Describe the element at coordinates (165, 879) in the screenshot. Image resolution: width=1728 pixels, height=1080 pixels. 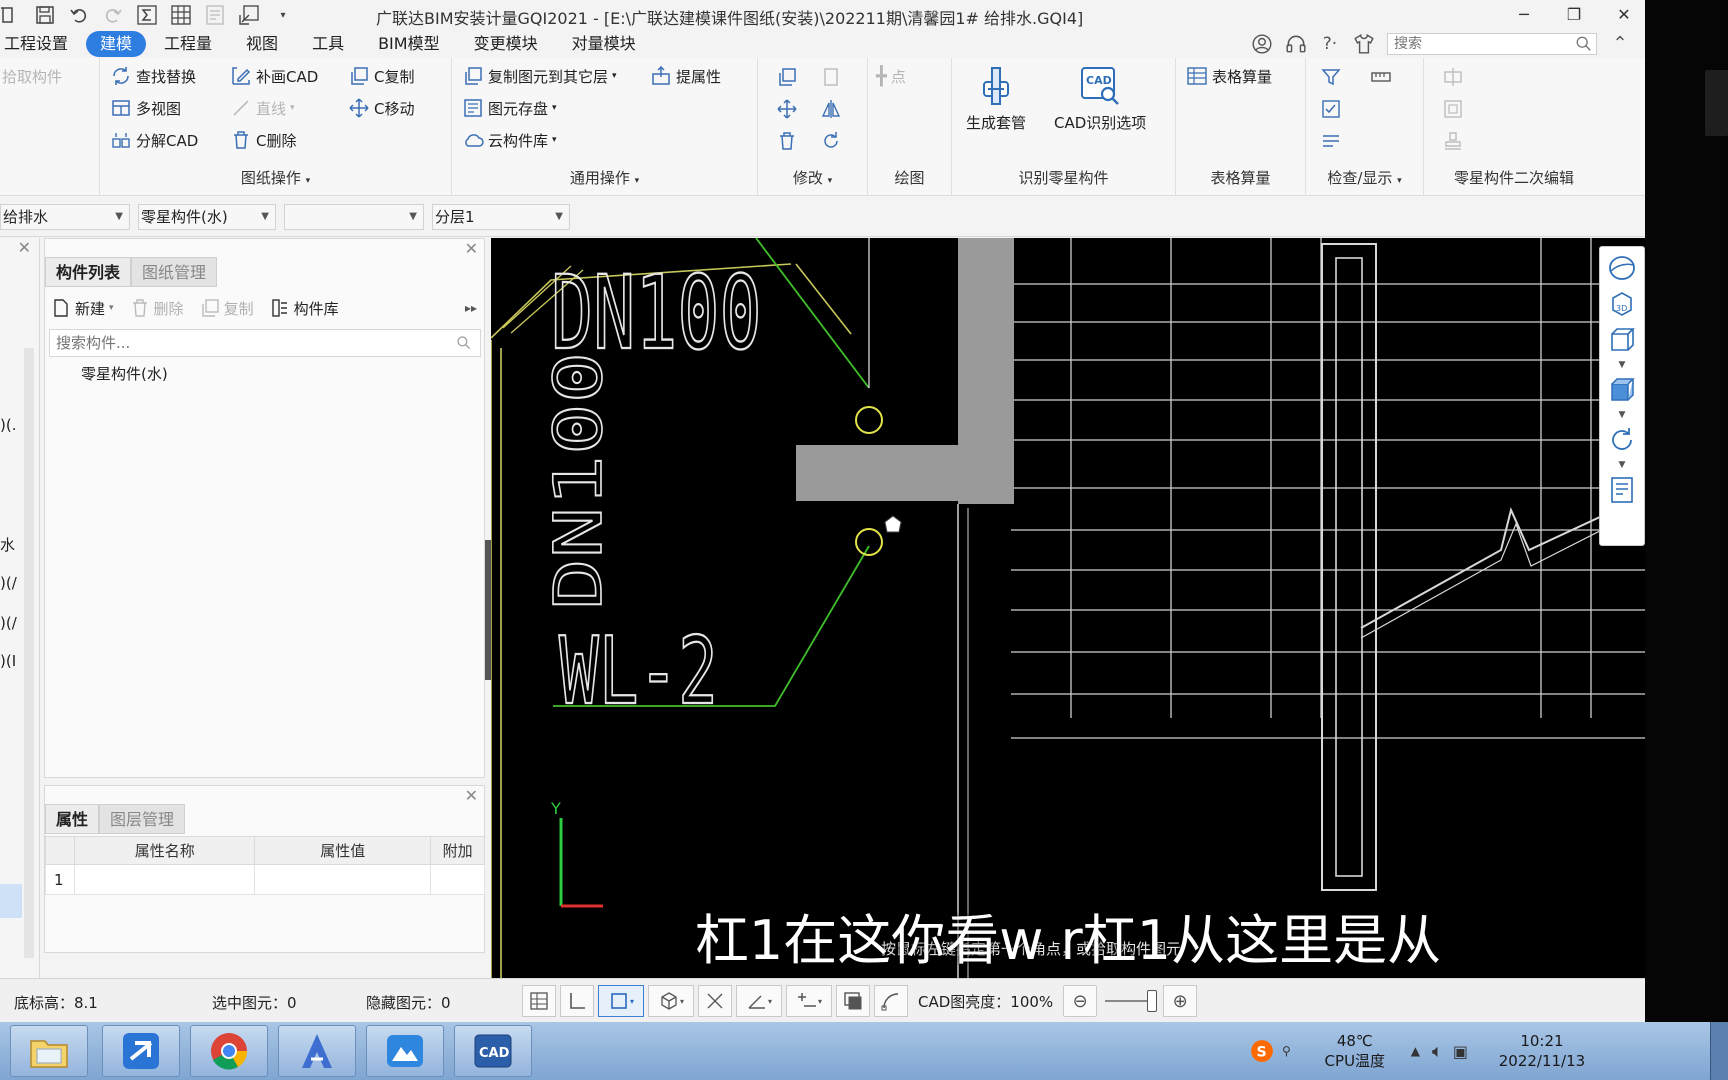
I see `property-name-cell` at that location.